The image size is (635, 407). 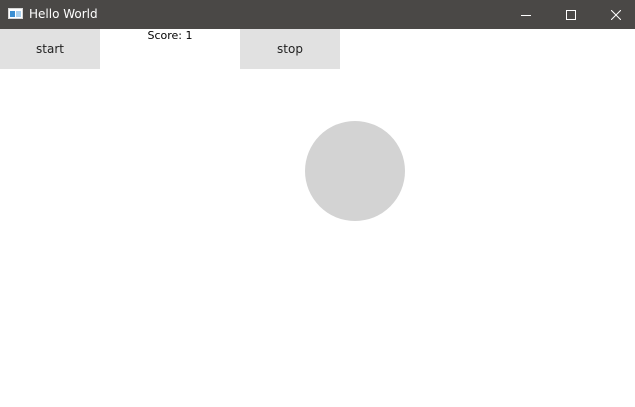 I want to click on close-button, so click(x=614, y=14).